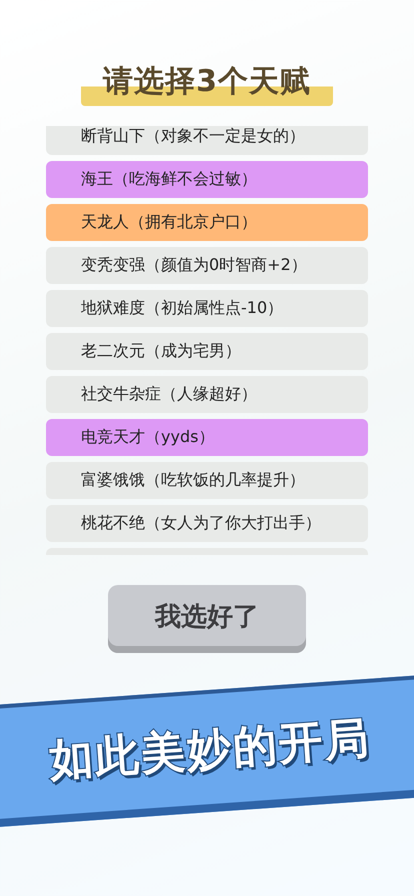  What do you see at coordinates (207, 265) in the screenshot?
I see `talent-option: 变秃变强（颜值为0时智商+2）` at bounding box center [207, 265].